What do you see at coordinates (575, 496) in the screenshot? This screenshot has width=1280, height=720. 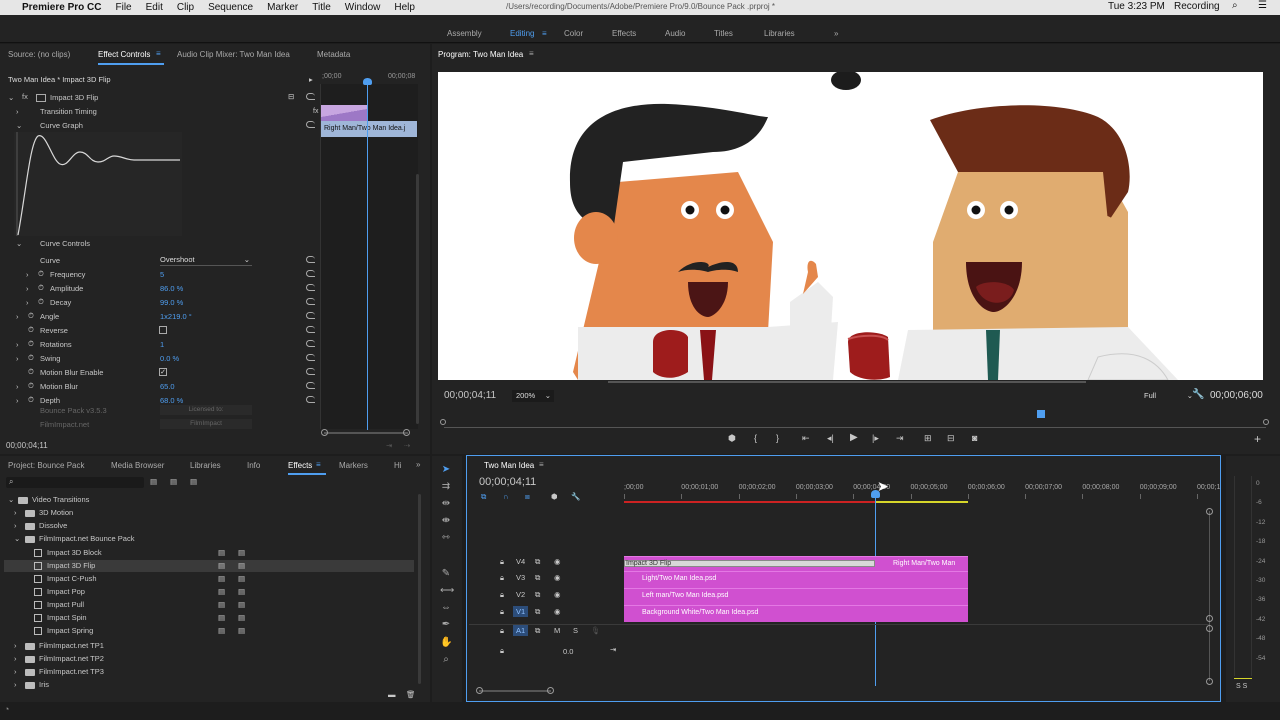 I see `settings-wrench-icon: 🔧` at bounding box center [575, 496].